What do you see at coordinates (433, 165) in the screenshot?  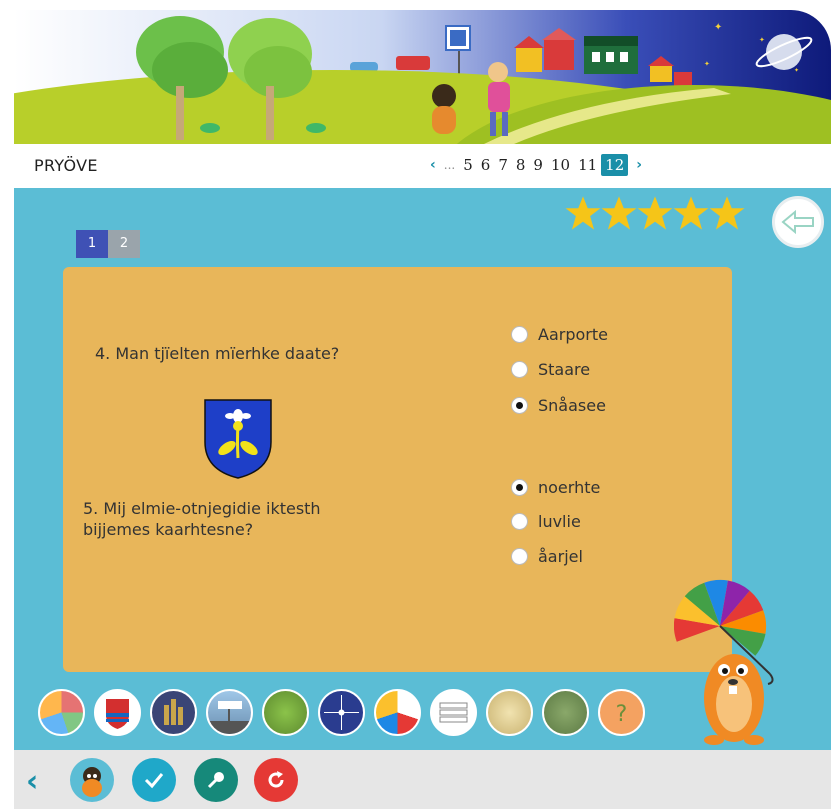 I see `pagination-prev: ‹` at bounding box center [433, 165].